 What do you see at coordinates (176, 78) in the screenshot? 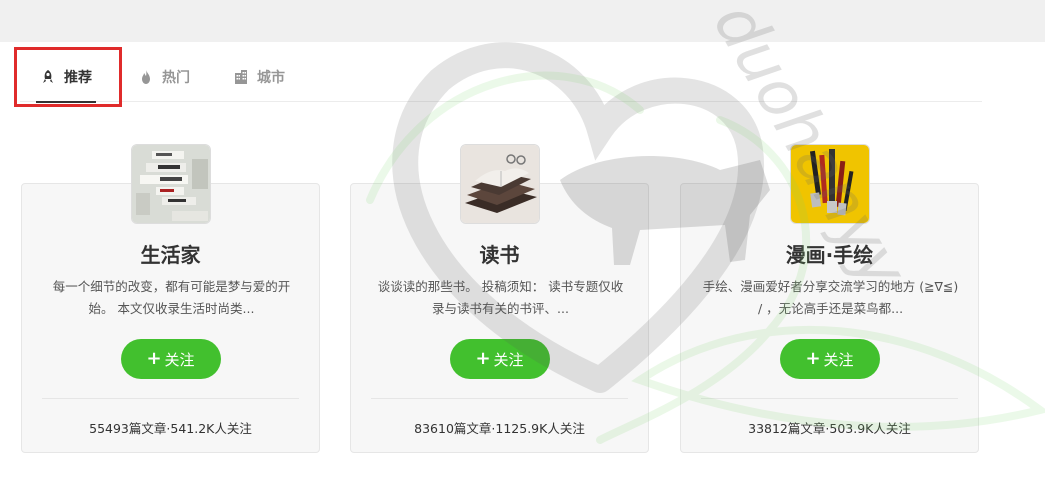
I see `tab-hot-label: 热门` at bounding box center [176, 78].